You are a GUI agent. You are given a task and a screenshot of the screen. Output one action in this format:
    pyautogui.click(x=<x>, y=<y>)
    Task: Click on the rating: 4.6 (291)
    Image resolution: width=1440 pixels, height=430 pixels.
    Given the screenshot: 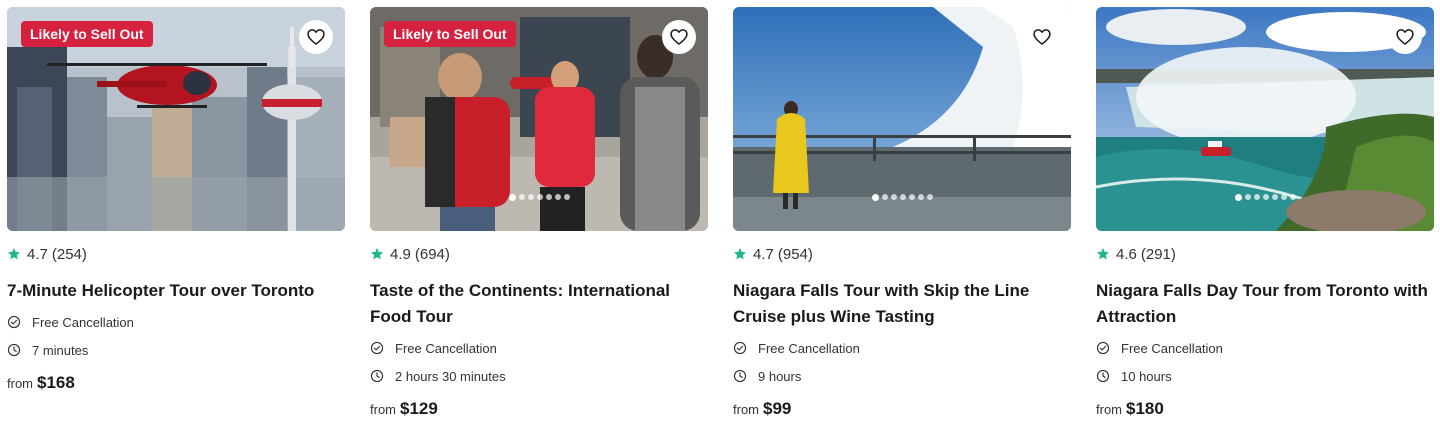 What is the action you would take?
    pyautogui.click(x=1136, y=254)
    